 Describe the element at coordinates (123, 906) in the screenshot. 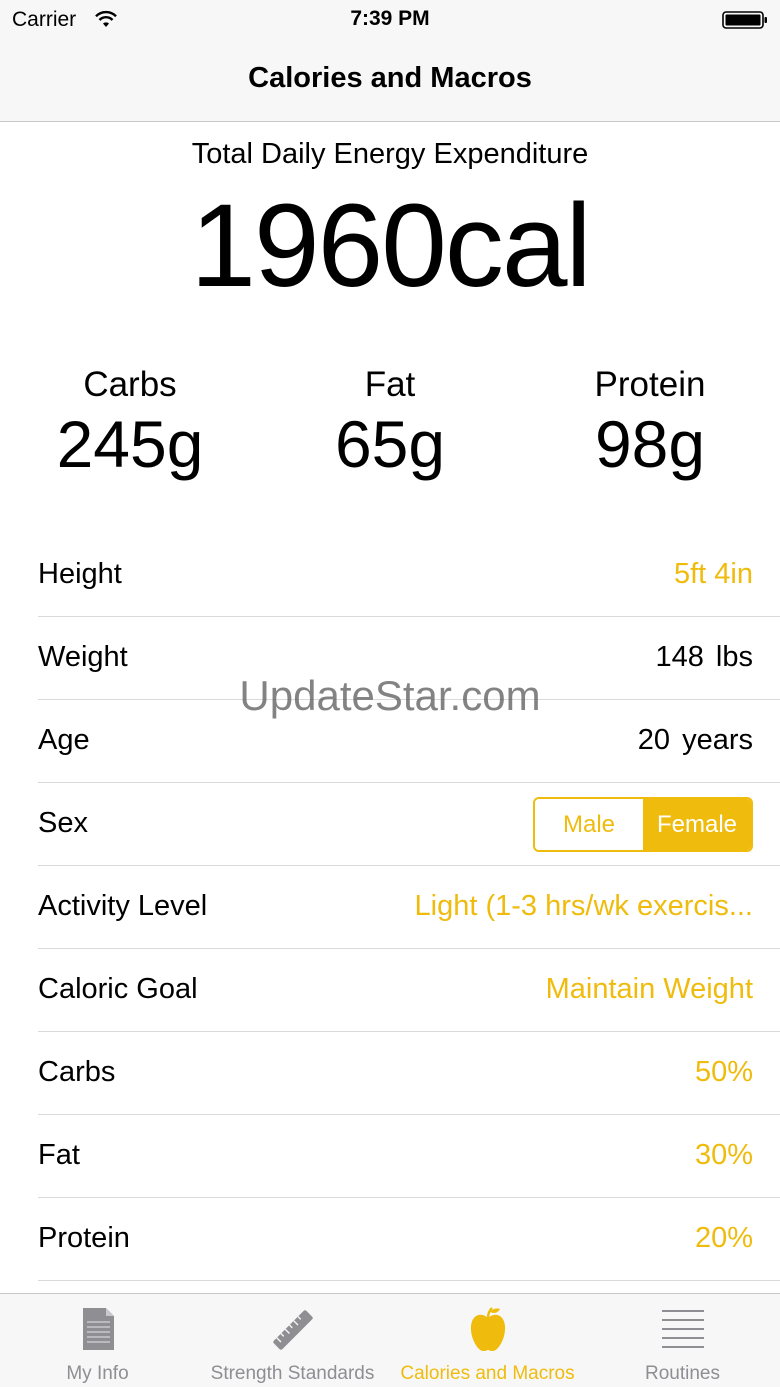

I see `activity-level-label: Activity Level` at that location.